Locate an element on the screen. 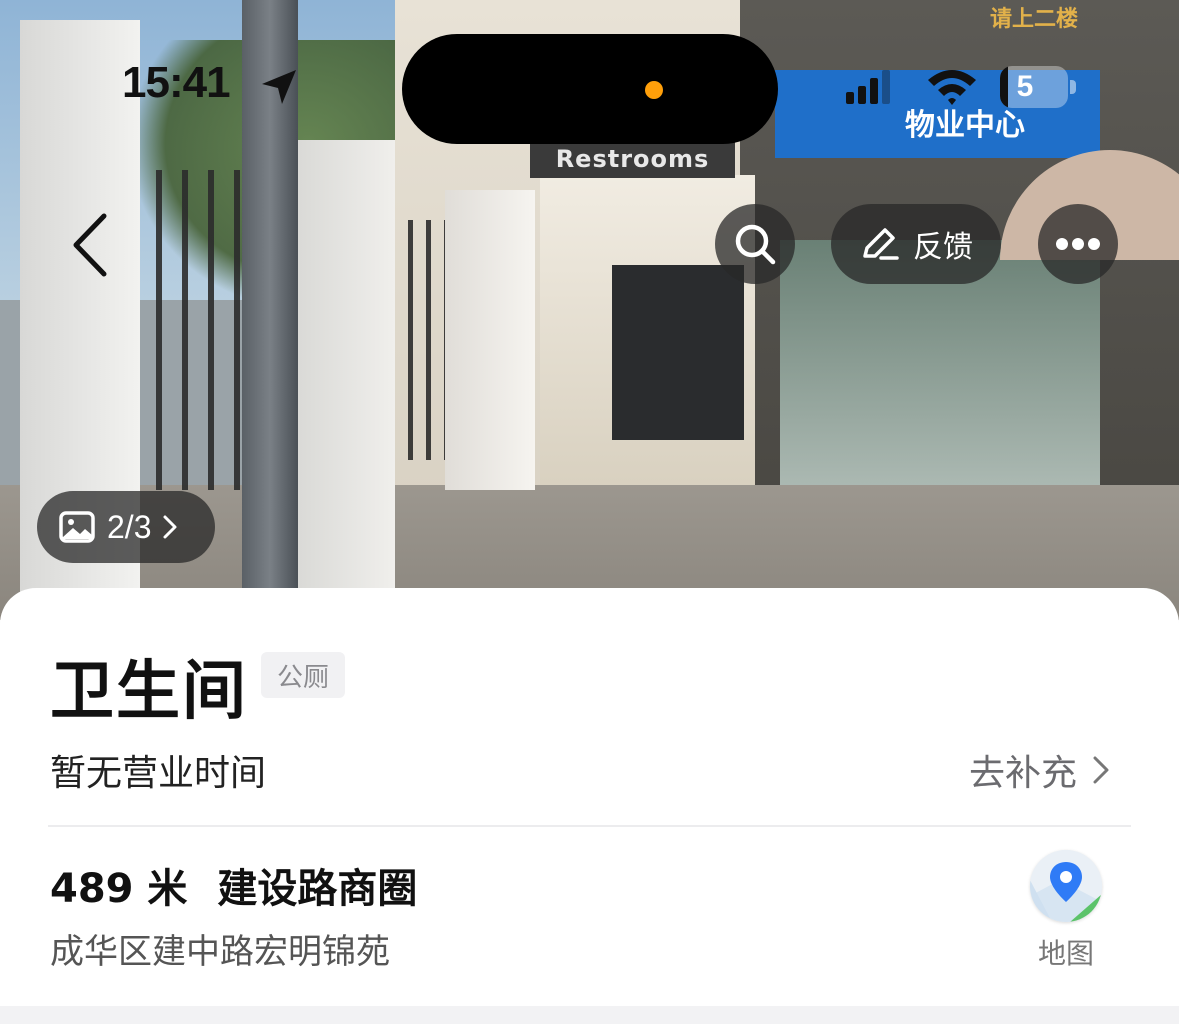  pencil-icon is located at coordinates (881, 244).